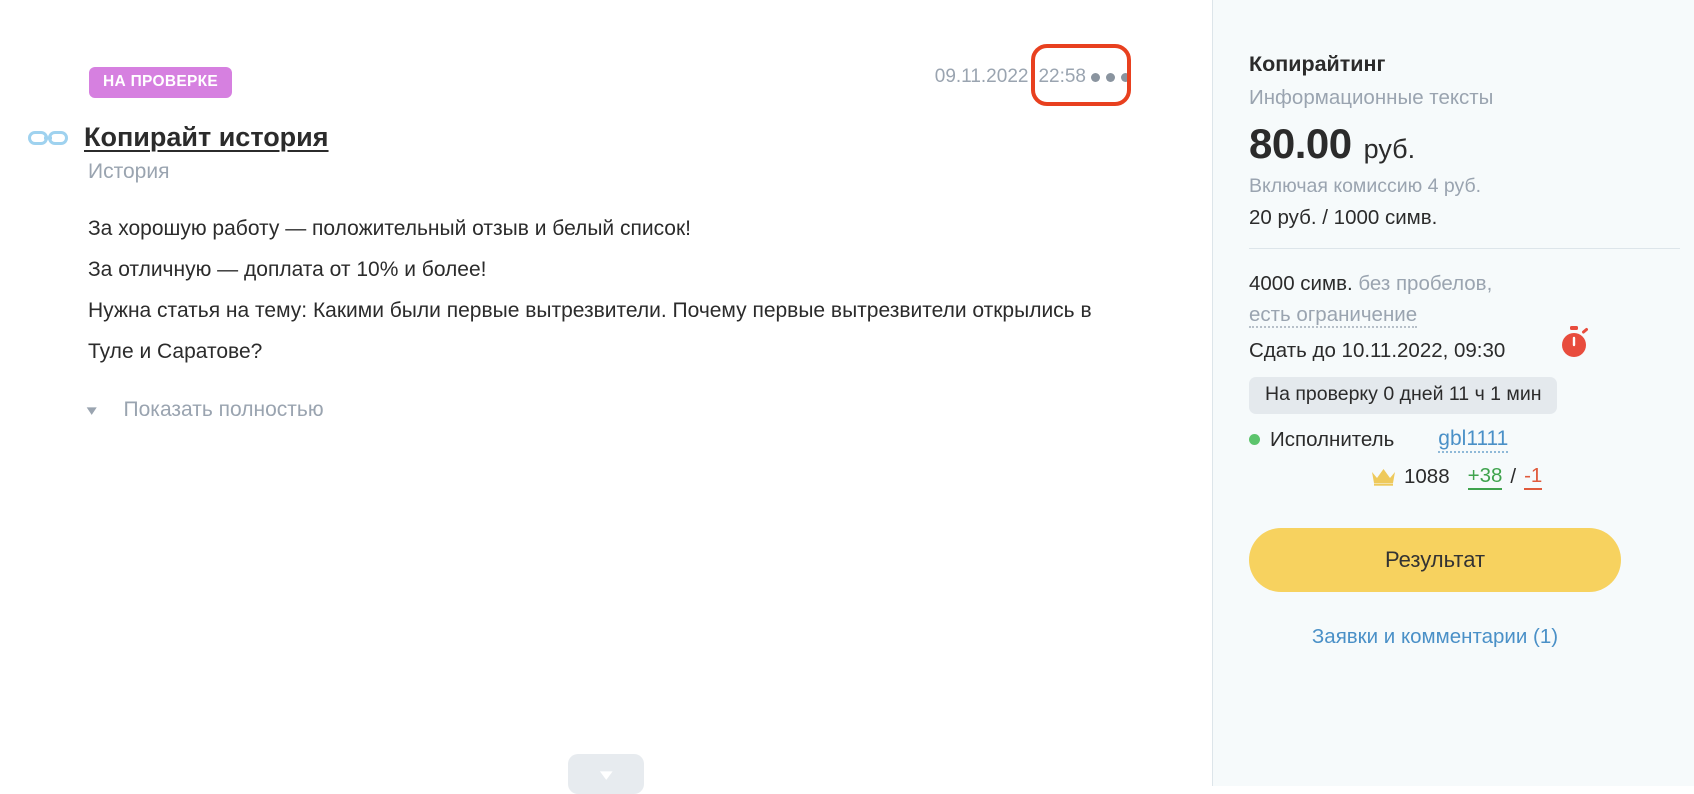  What do you see at coordinates (1574, 342) in the screenshot?
I see `timer-icon` at bounding box center [1574, 342].